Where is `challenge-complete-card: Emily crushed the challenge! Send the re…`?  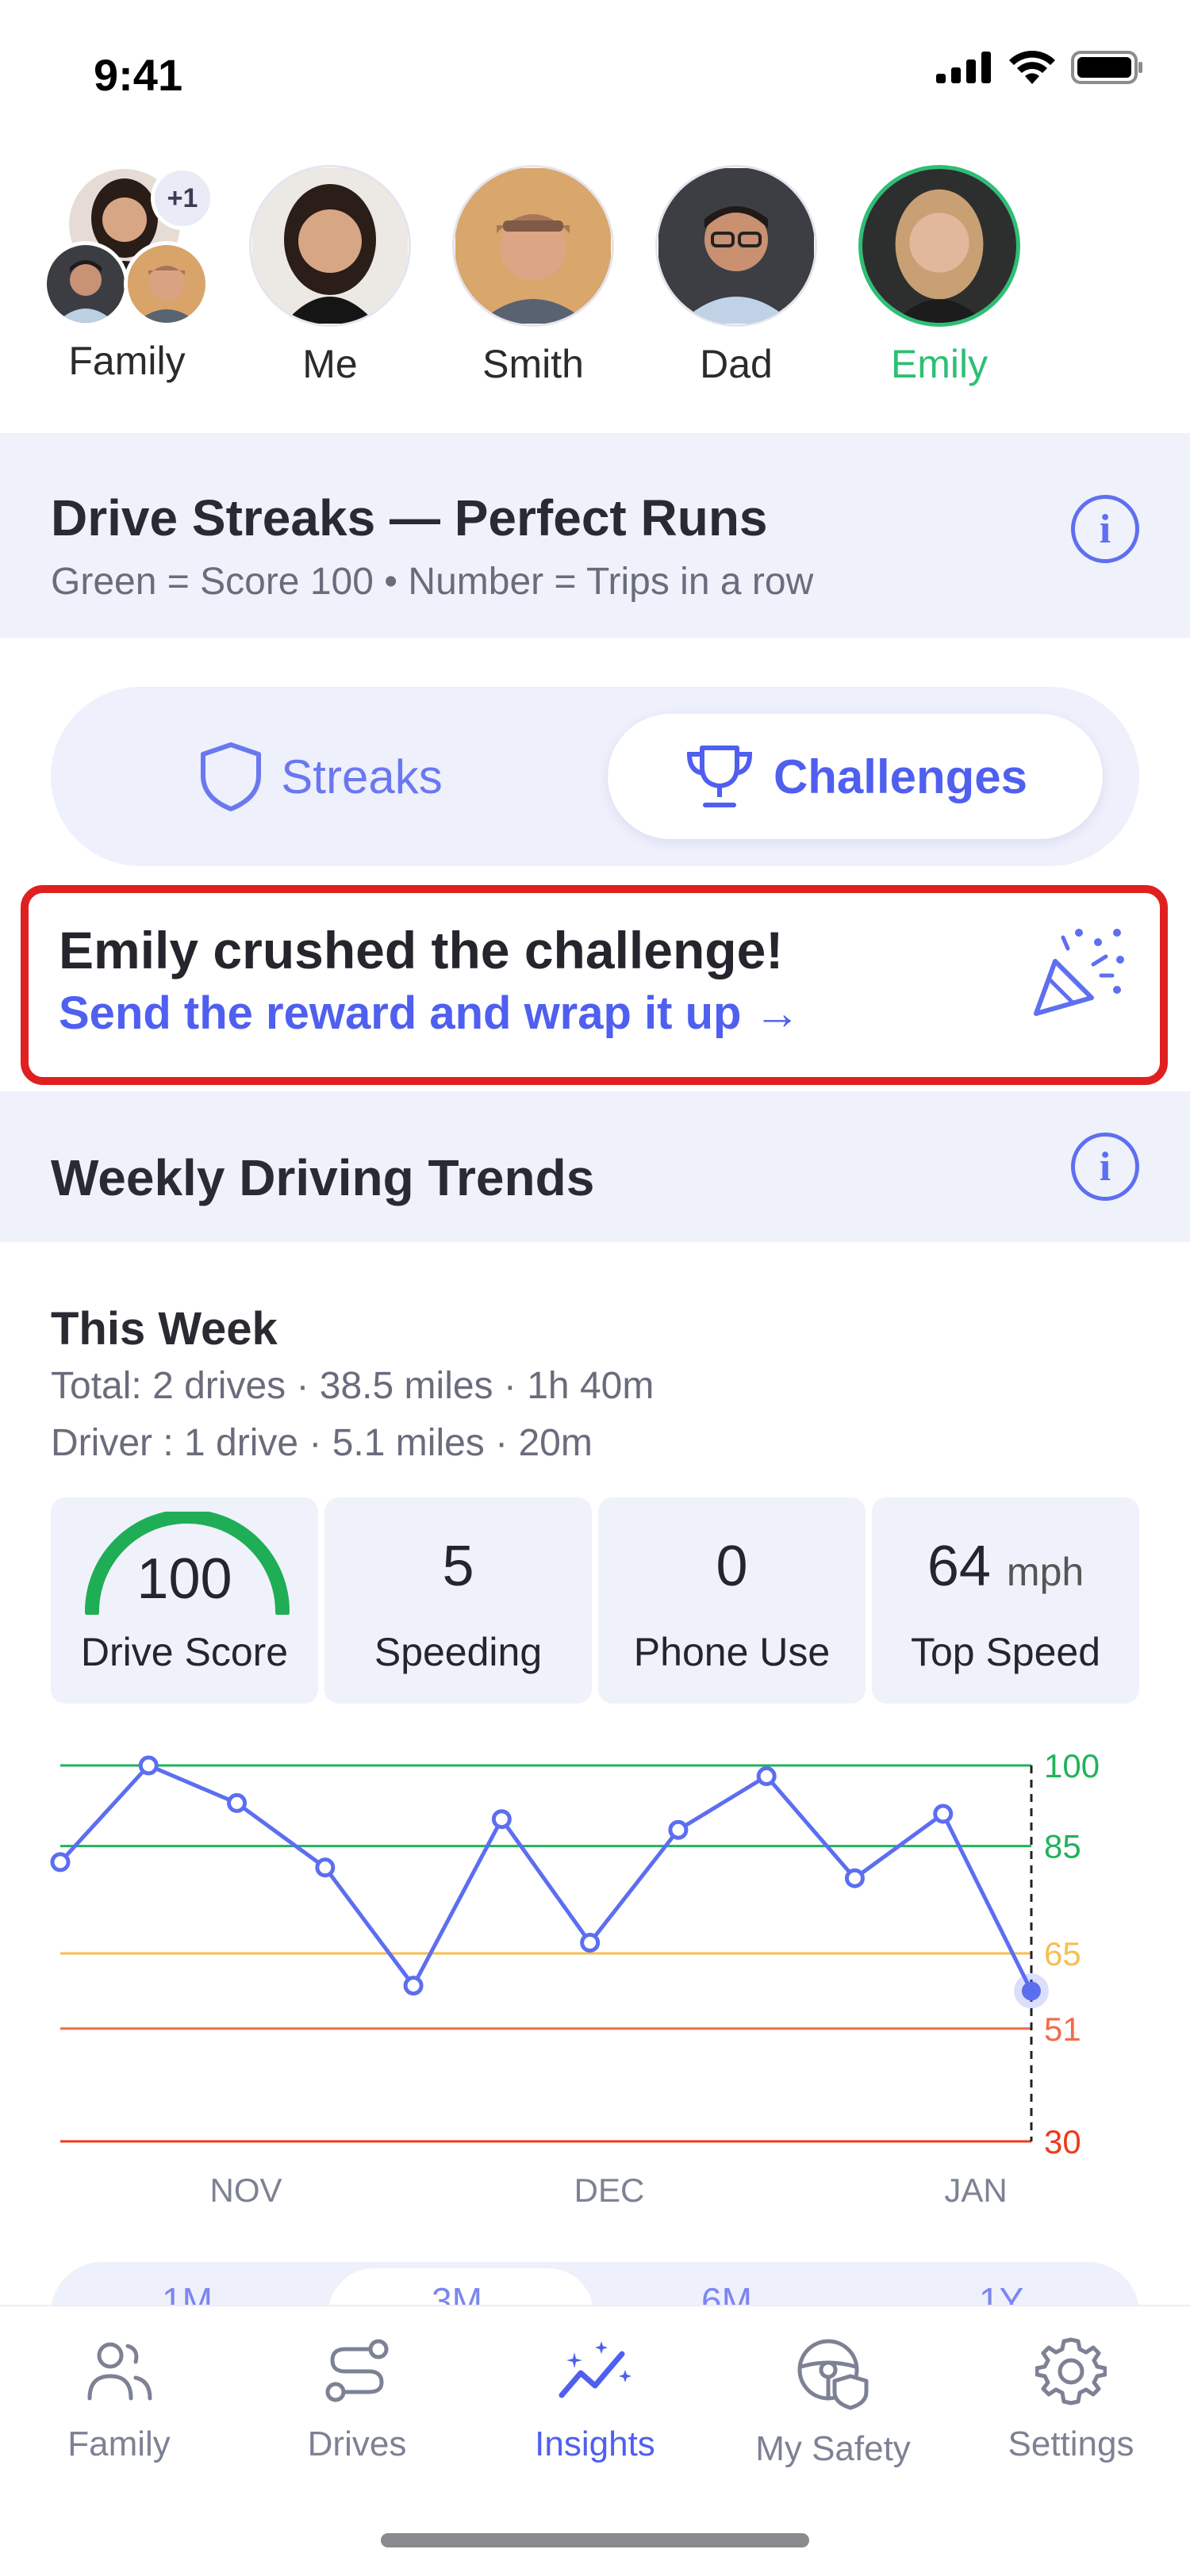
challenge-complete-card: Emily crushed the challenge! Send the re… is located at coordinates (594, 985).